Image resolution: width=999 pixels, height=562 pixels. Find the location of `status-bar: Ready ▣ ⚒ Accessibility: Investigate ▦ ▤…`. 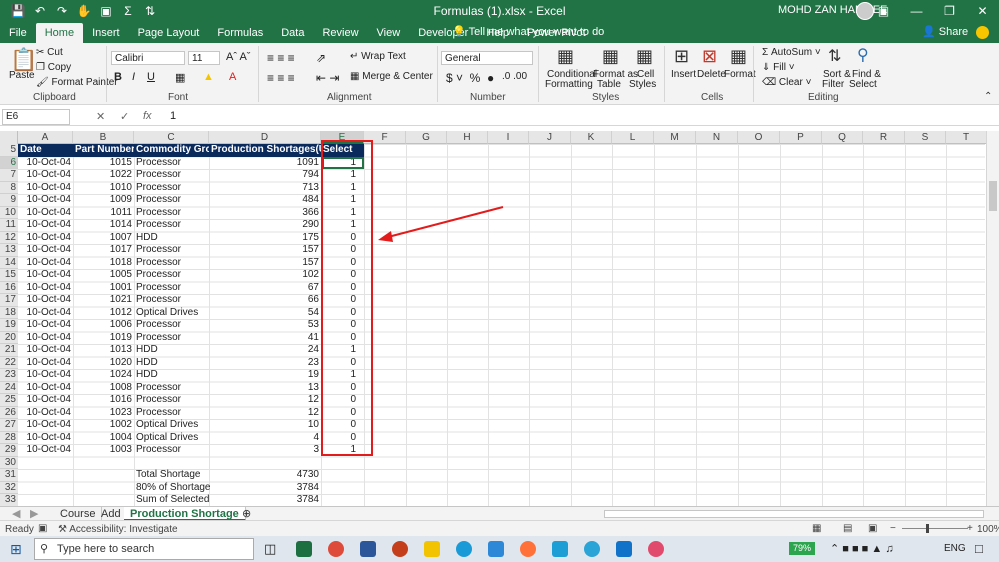

status-bar: Ready ▣ ⚒ Accessibility: Investigate ▦ ▤… is located at coordinates (499, 528).